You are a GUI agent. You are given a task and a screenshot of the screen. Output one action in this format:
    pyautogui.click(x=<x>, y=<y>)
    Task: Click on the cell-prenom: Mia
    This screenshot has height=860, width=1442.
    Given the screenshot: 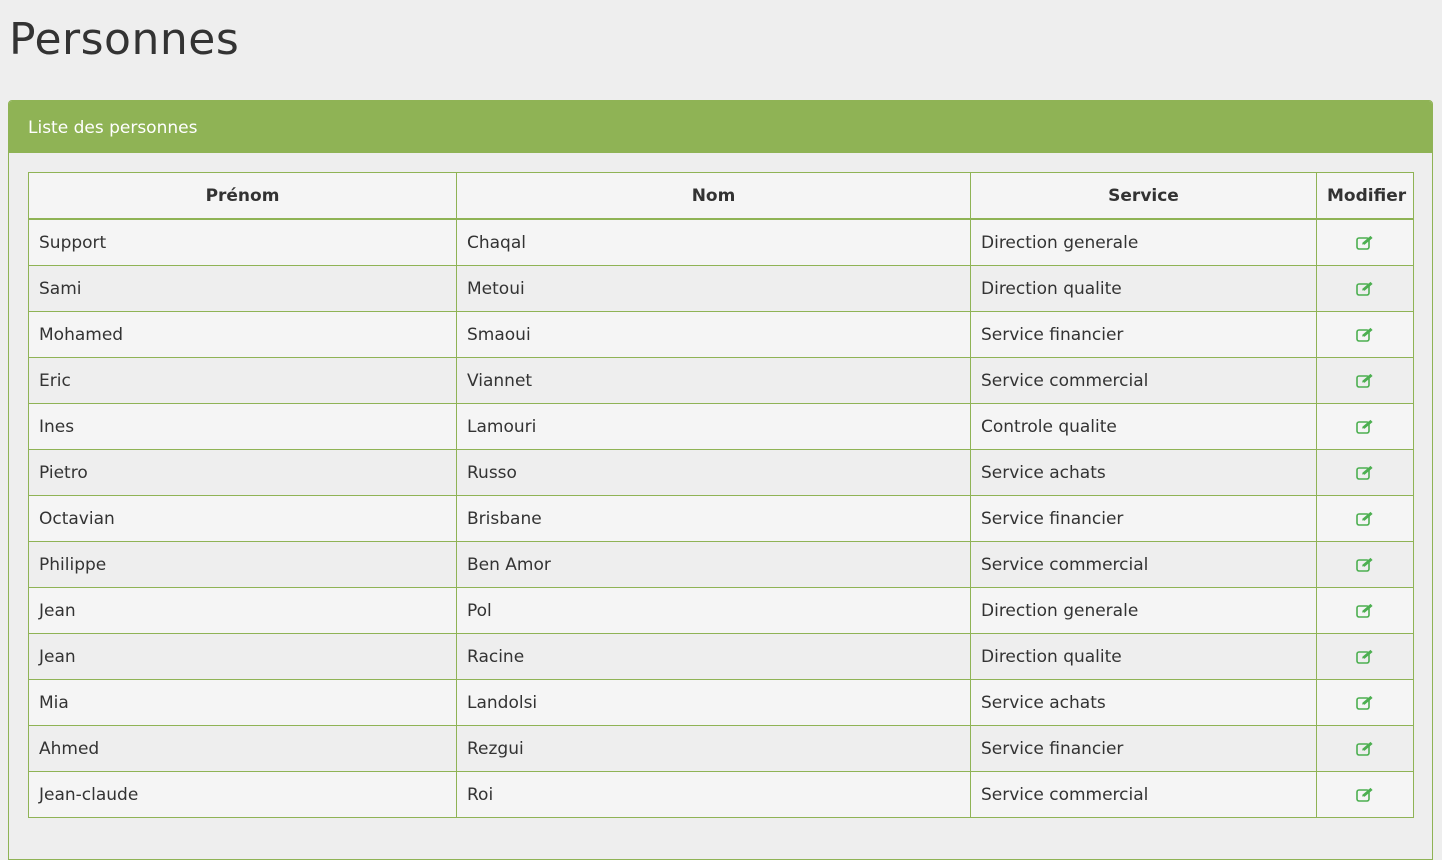 What is the action you would take?
    pyautogui.click(x=242, y=702)
    